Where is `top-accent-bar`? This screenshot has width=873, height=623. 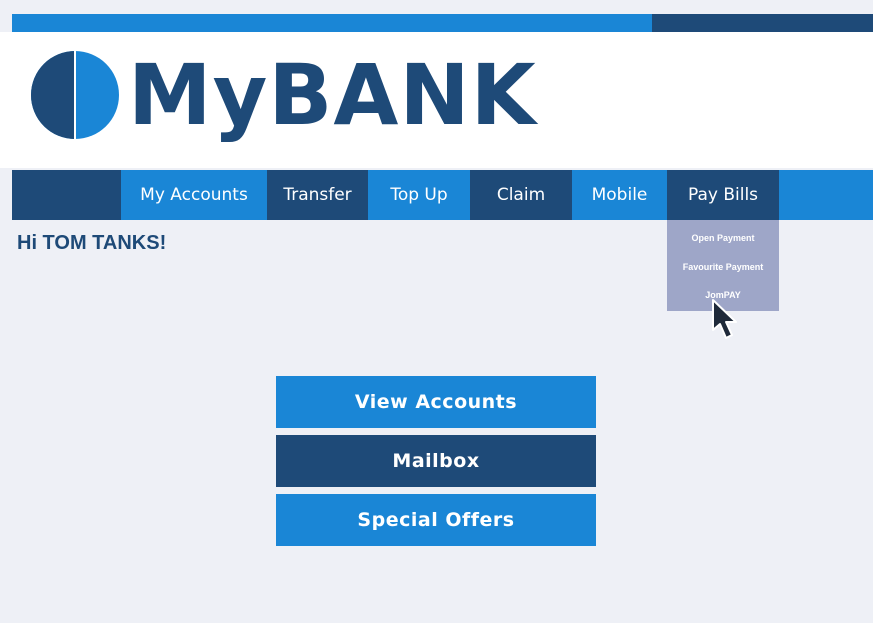 top-accent-bar is located at coordinates (442, 23).